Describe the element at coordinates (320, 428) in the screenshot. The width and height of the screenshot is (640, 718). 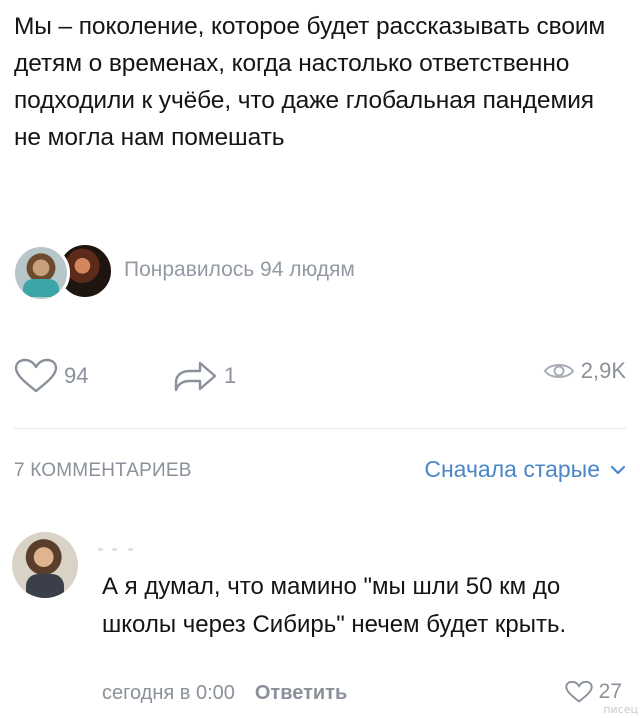
I see `divider` at that location.